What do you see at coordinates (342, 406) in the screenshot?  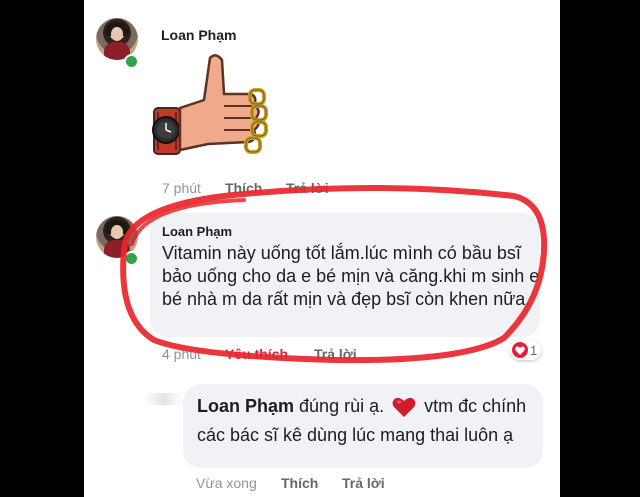 I see `reply-text-before: đúng rùi ạ.` at bounding box center [342, 406].